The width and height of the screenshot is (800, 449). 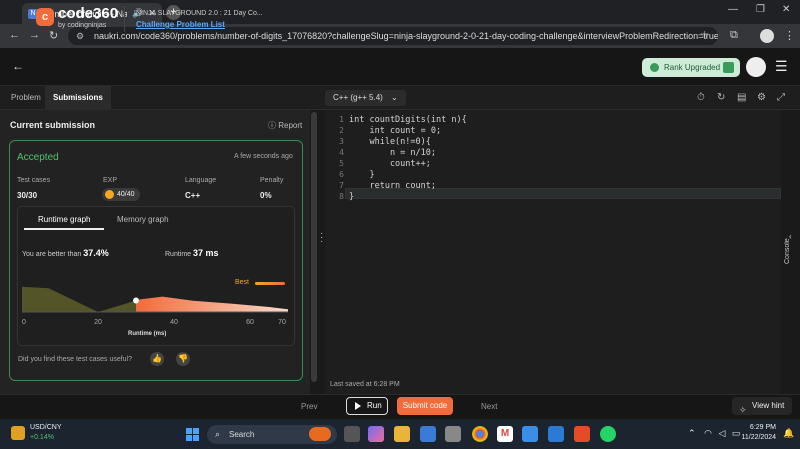 I want to click on chrome-icon, so click(x=480, y=434).